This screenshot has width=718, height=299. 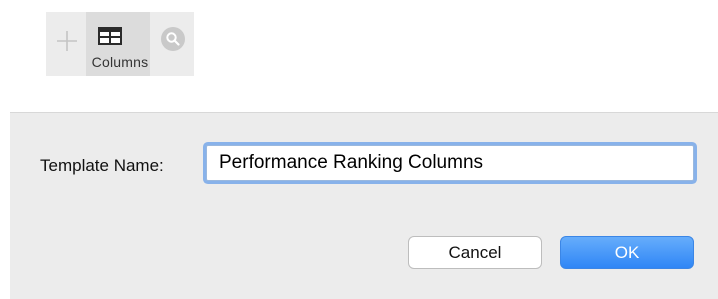 I want to click on cancel-button: Cancel, so click(x=475, y=252).